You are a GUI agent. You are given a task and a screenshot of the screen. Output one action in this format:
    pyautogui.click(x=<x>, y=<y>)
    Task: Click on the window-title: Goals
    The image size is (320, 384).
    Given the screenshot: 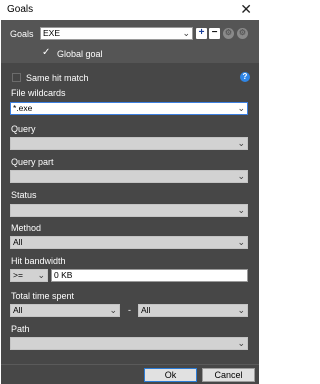 What is the action you would take?
    pyautogui.click(x=20, y=9)
    